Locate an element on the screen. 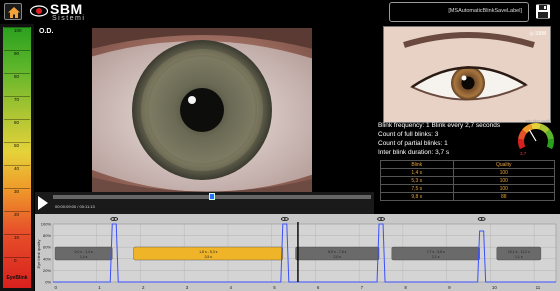  quality-scale-label: 70 is located at coordinates (17, 99).